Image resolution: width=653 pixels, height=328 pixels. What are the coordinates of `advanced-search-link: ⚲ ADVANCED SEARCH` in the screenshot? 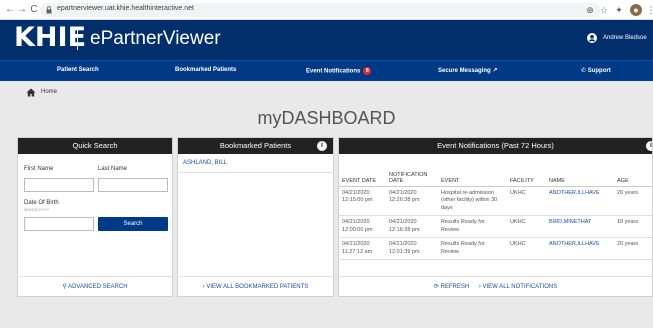 It's located at (95, 286).